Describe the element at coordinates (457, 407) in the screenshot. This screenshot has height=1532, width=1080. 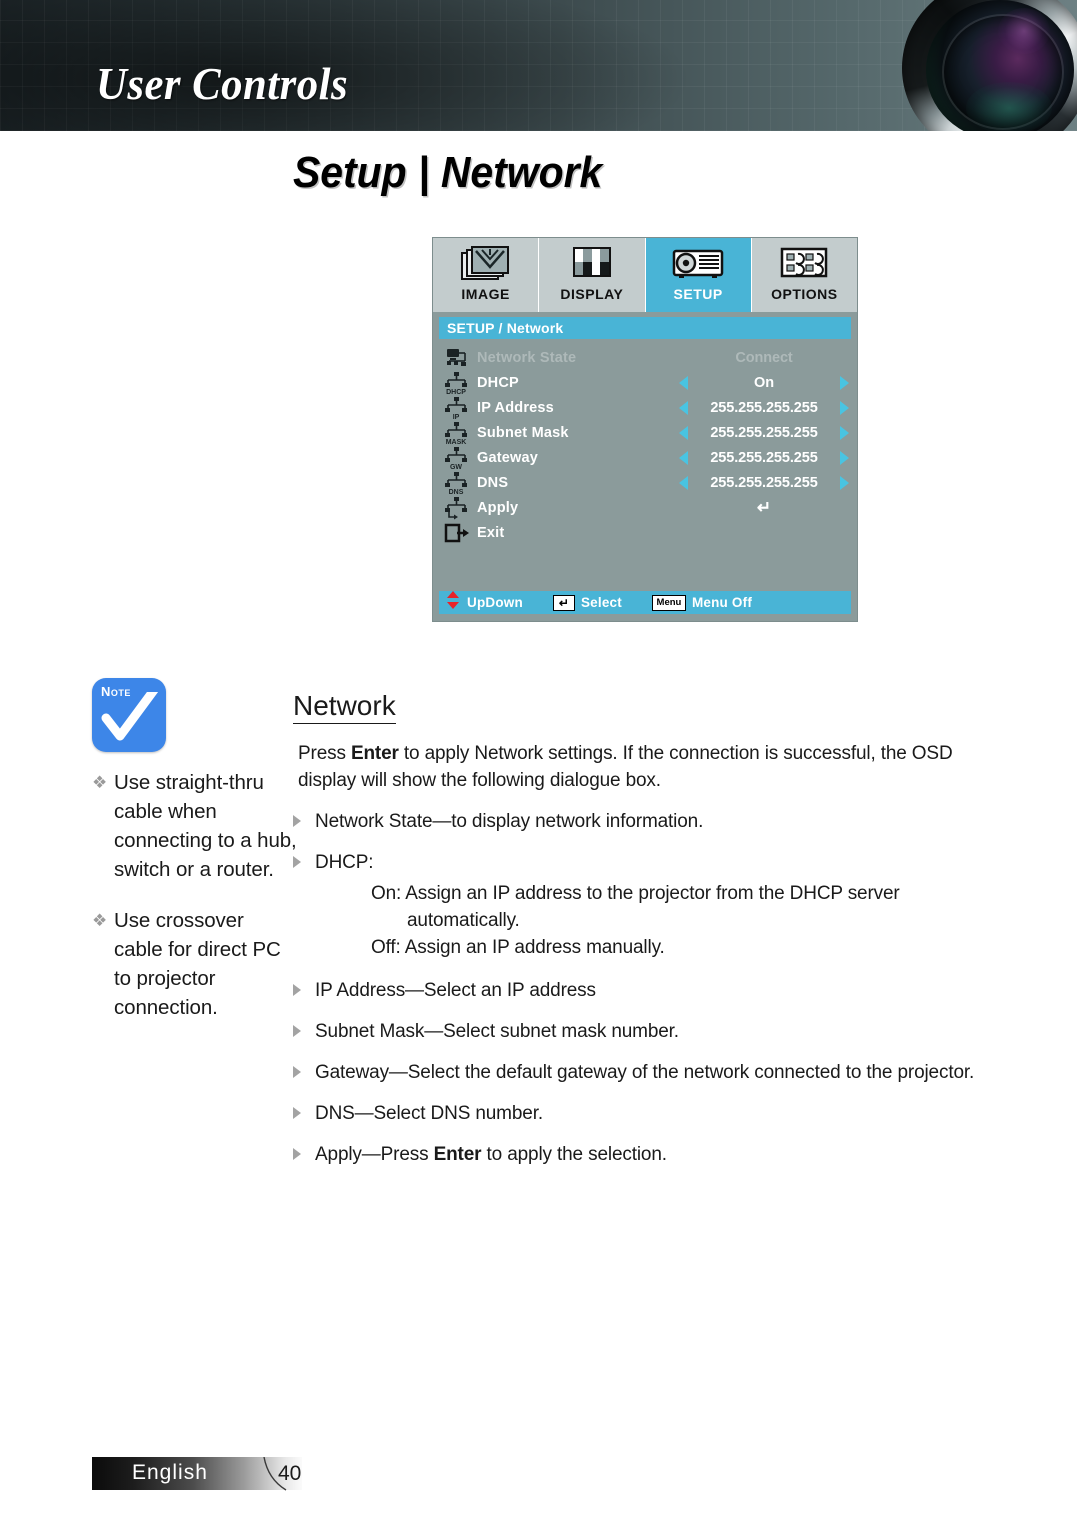
I see `network-tree-icon: IP` at that location.